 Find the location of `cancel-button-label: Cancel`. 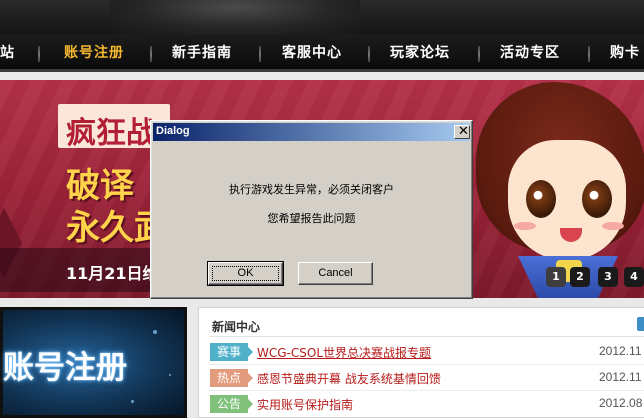

cancel-button-label: Cancel is located at coordinates (335, 273).